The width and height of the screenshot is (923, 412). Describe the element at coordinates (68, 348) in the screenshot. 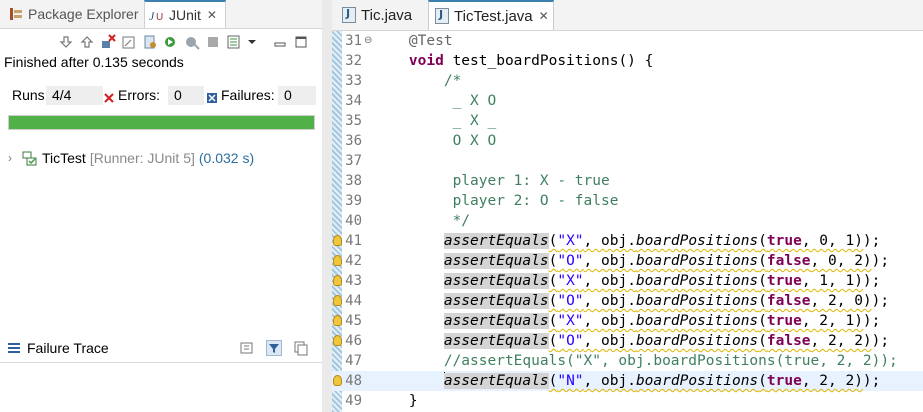

I see `failure-trace-label: Failure Trace` at that location.